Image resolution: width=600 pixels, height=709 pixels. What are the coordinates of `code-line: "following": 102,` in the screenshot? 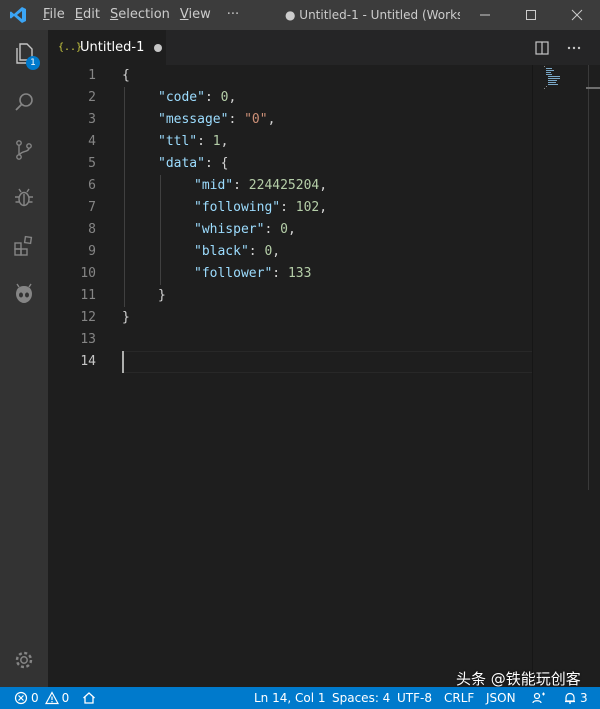 It's located at (261, 207).